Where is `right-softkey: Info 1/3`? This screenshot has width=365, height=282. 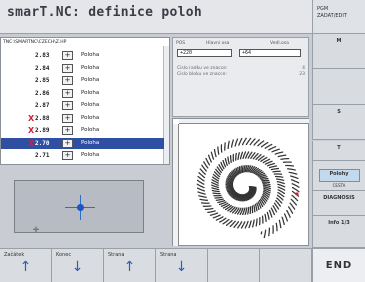 right-softkey: Info 1/3 is located at coordinates (338, 232).